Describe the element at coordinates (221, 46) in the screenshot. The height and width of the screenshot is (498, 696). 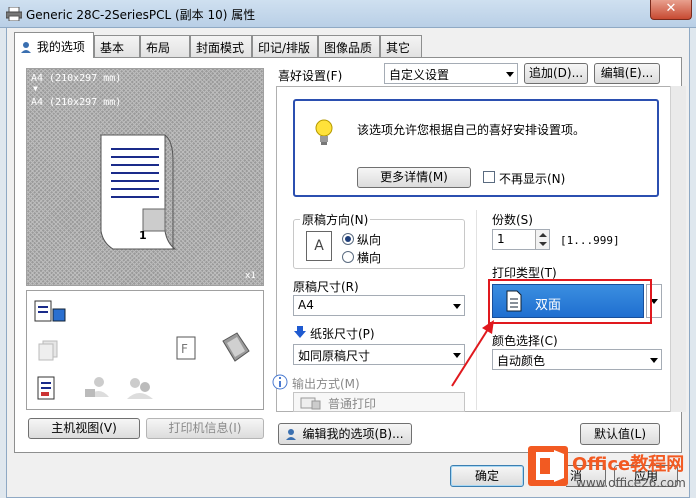
I see `tab-cover-mode: 封面模式` at that location.